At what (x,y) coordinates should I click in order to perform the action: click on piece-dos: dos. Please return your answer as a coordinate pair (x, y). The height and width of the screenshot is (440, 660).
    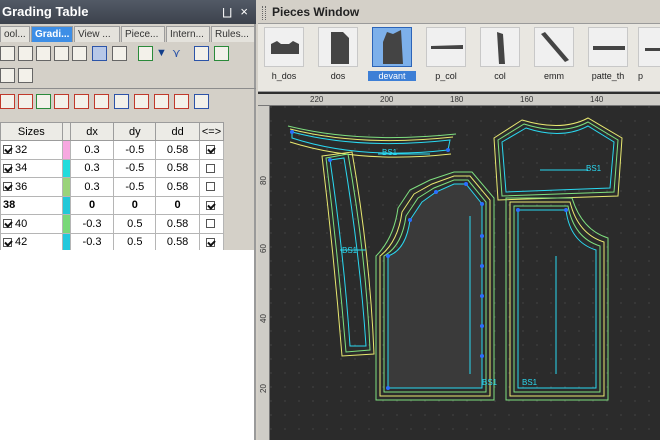
    Looking at the image, I should click on (338, 57).